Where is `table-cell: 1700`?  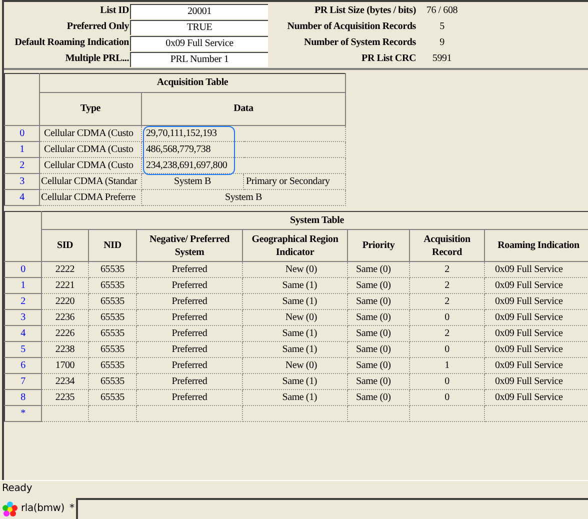
table-cell: 1700 is located at coordinates (65, 366).